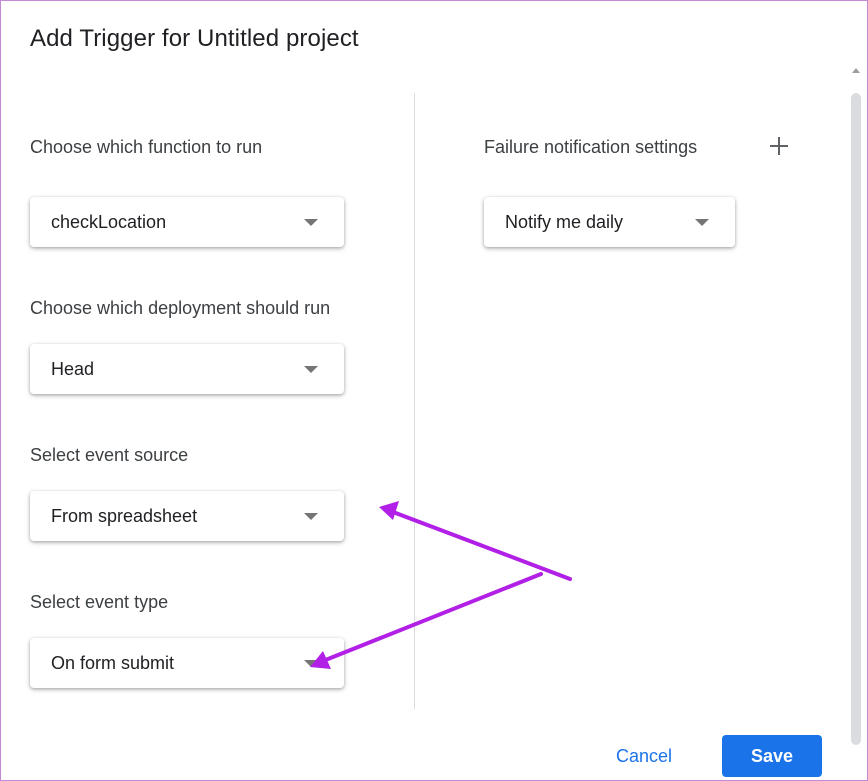 Image resolution: width=868 pixels, height=781 pixels. Describe the element at coordinates (772, 756) in the screenshot. I see `save-button: Save` at that location.